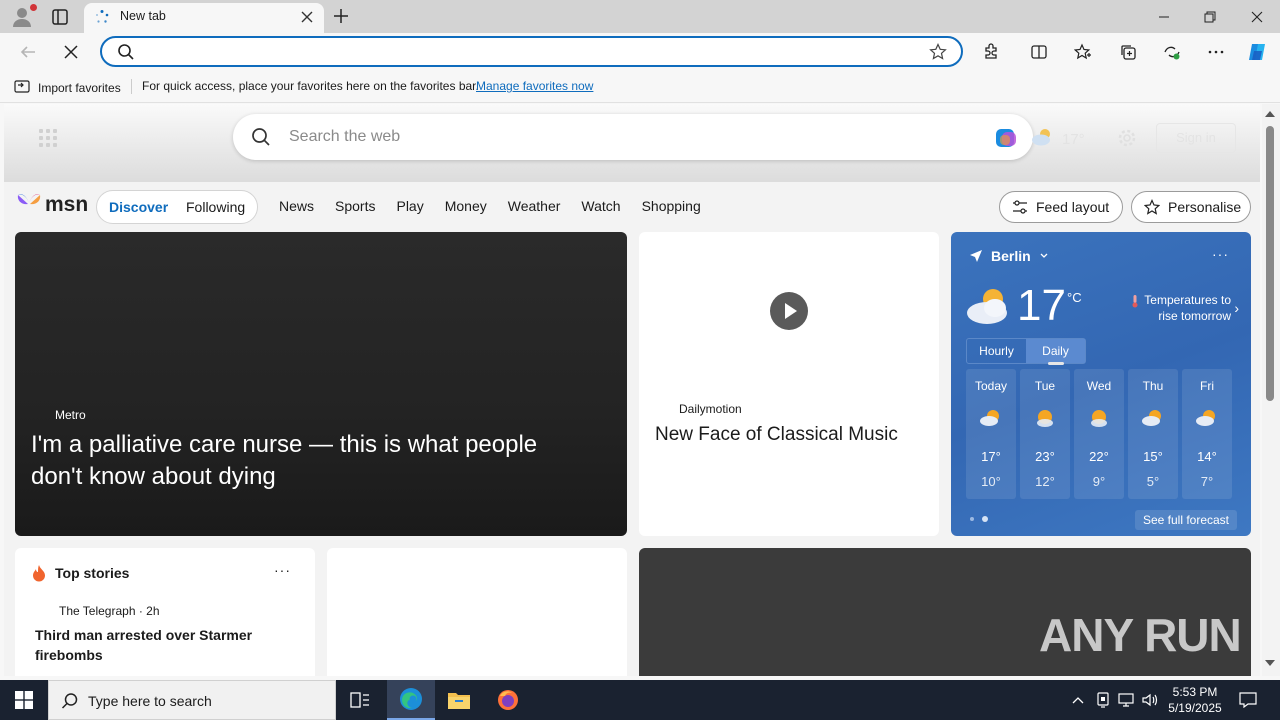  Describe the element at coordinates (177, 207) in the screenshot. I see `feed-tabs: Discover Following` at that location.